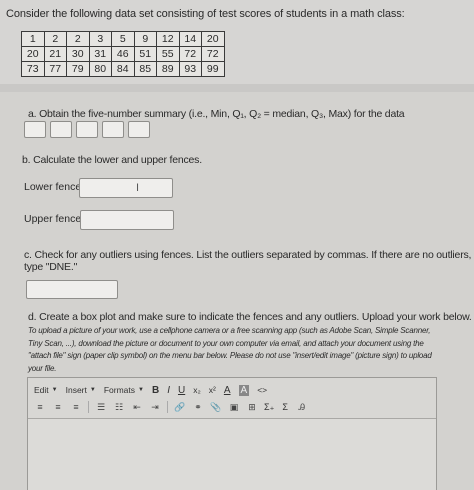  I want to click on lower-fence-input, so click(126, 188).